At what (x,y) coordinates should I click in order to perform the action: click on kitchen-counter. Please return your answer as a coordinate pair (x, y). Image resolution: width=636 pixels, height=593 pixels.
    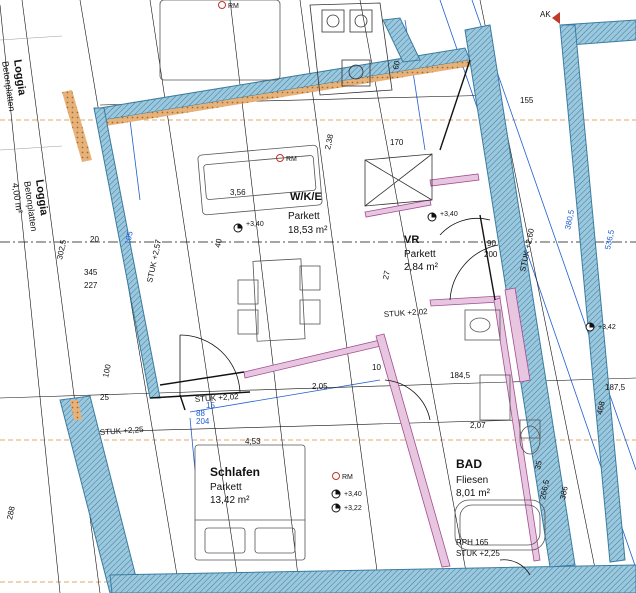
    Looking at the image, I should click on (371, 104).